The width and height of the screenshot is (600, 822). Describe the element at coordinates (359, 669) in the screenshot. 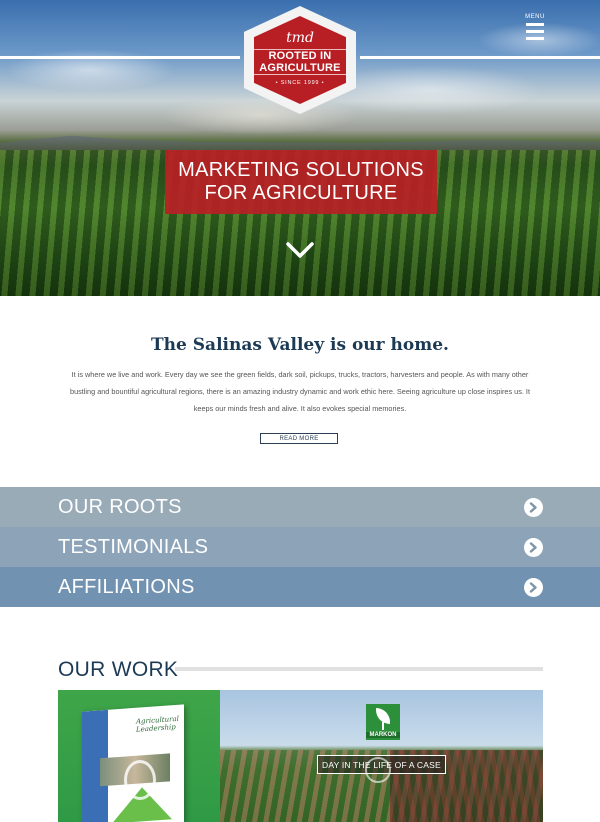

I see `our-work-divider` at that location.